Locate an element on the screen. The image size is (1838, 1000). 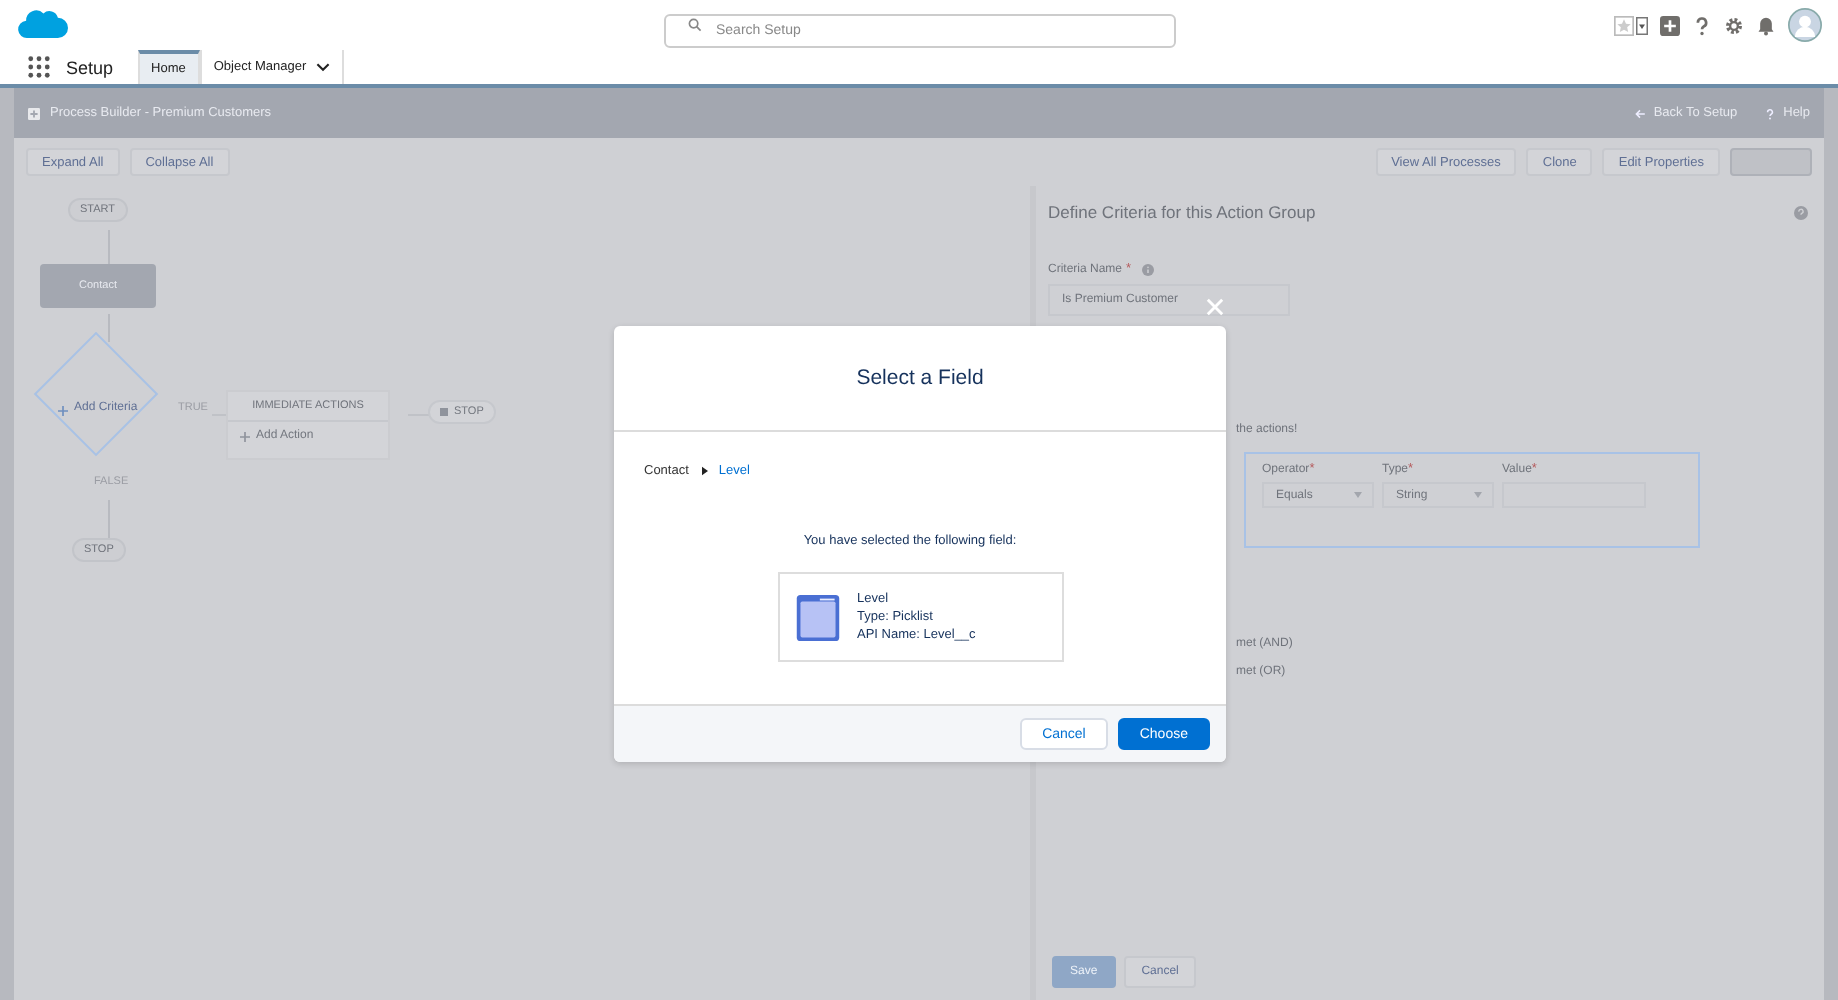
settings-icon is located at coordinates (1734, 25).